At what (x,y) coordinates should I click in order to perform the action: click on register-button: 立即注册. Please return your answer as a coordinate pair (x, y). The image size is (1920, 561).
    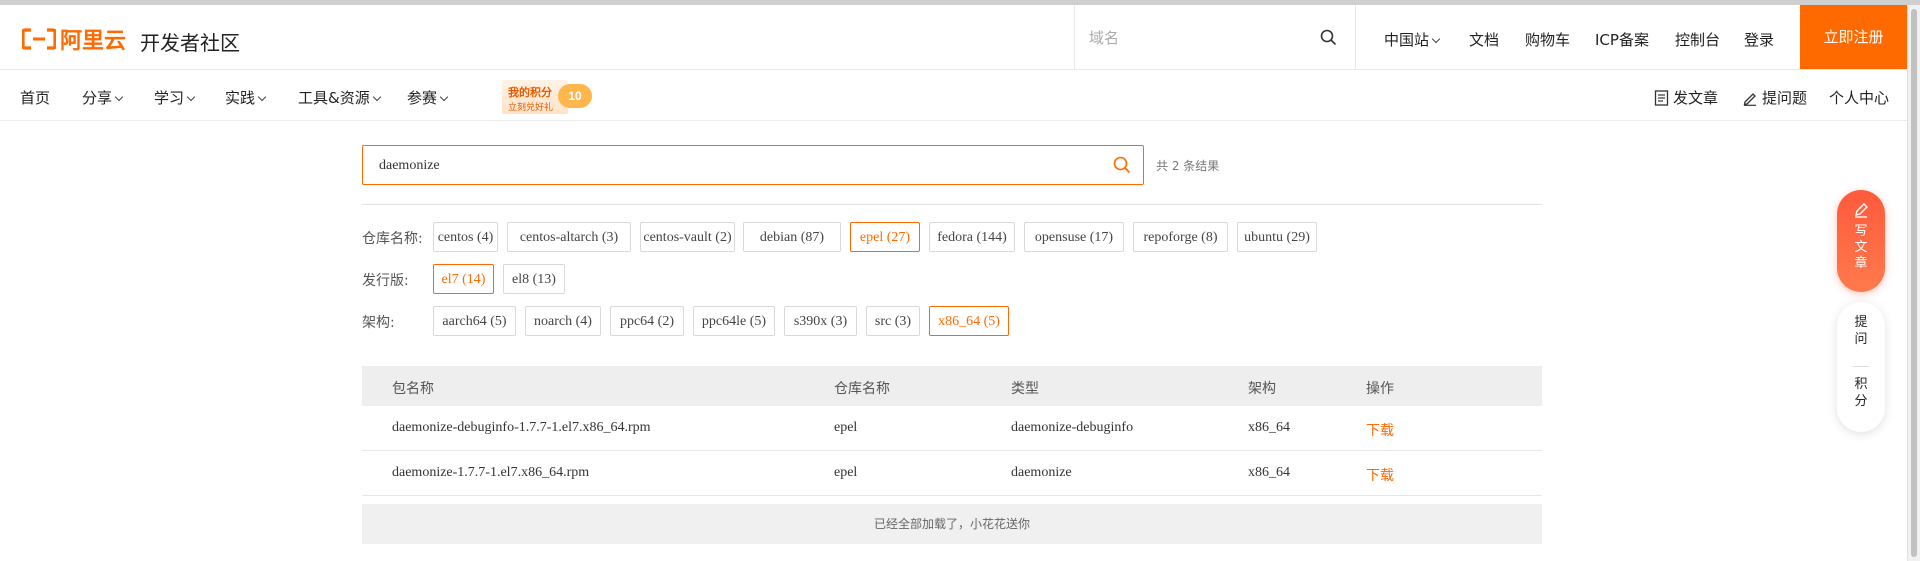
    Looking at the image, I should click on (1853, 37).